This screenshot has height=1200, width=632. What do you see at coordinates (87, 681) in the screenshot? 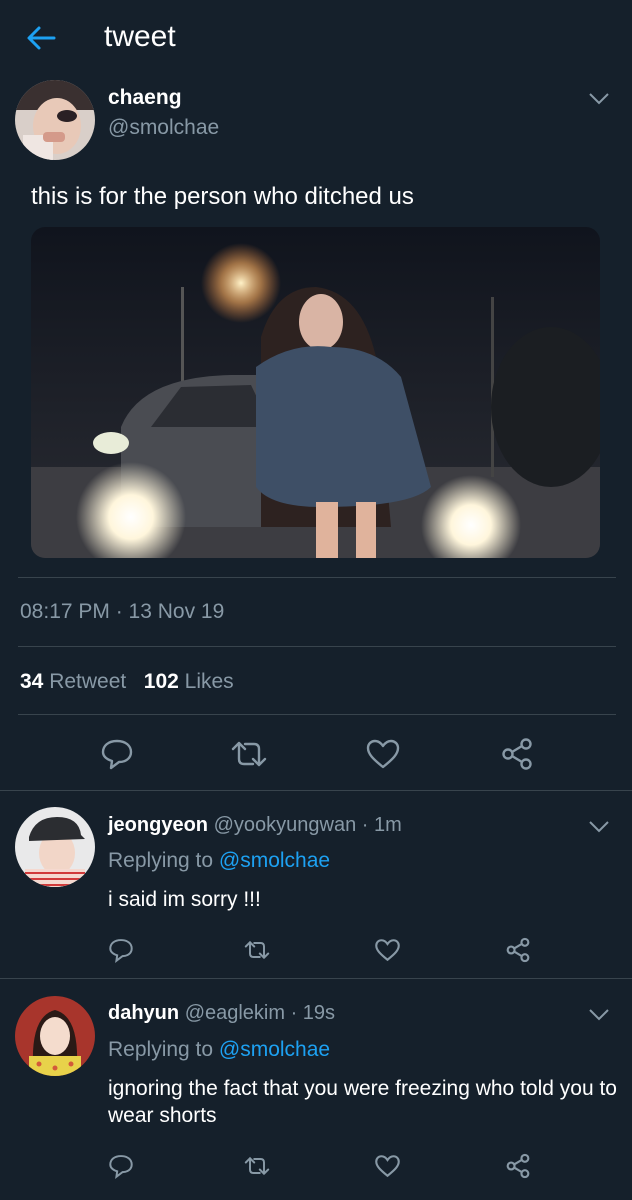
I see `retweet-label: Retweet` at bounding box center [87, 681].